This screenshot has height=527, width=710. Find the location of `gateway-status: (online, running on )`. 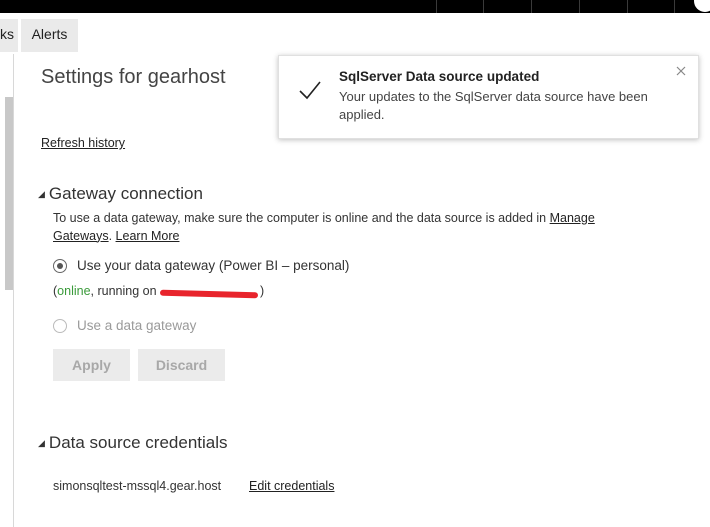

gateway-status: (online, running on ) is located at coordinates (158, 291).